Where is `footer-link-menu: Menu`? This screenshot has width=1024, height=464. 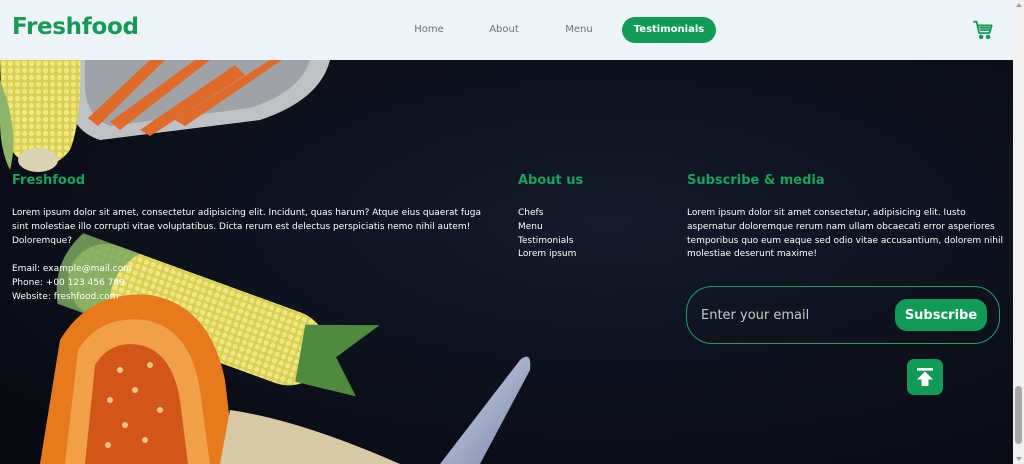 footer-link-menu: Menu is located at coordinates (547, 228).